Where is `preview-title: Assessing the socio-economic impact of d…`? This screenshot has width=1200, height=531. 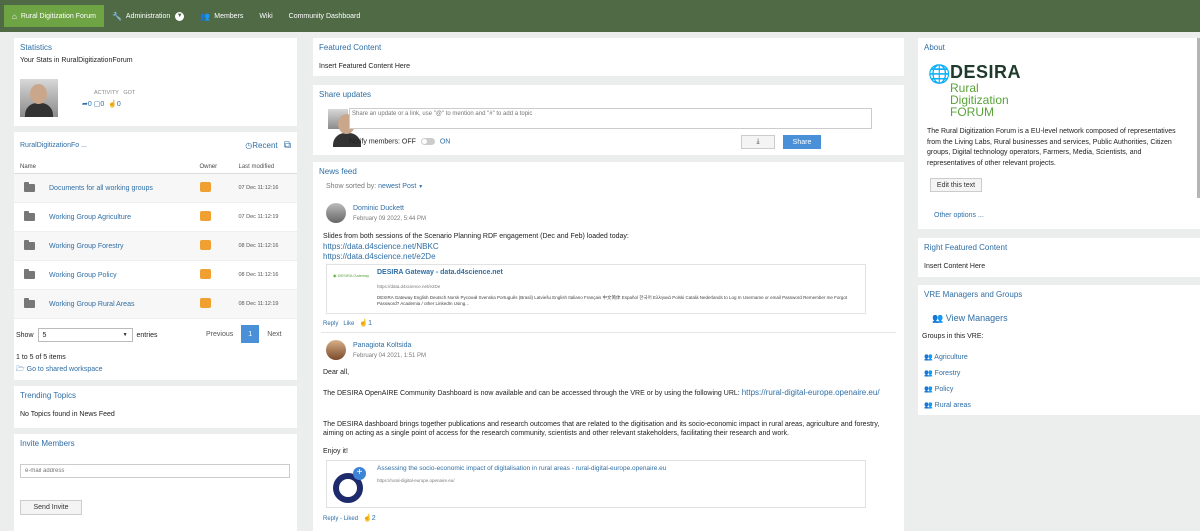
preview-title: Assessing the socio-economic impact of d… is located at coordinates (521, 468).